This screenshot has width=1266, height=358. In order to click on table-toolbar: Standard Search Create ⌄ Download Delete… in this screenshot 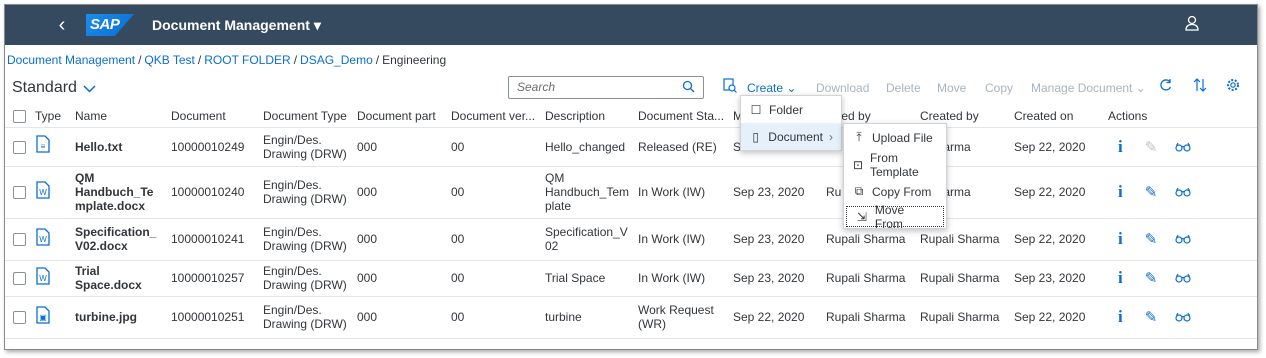, I will do `click(631, 89)`.